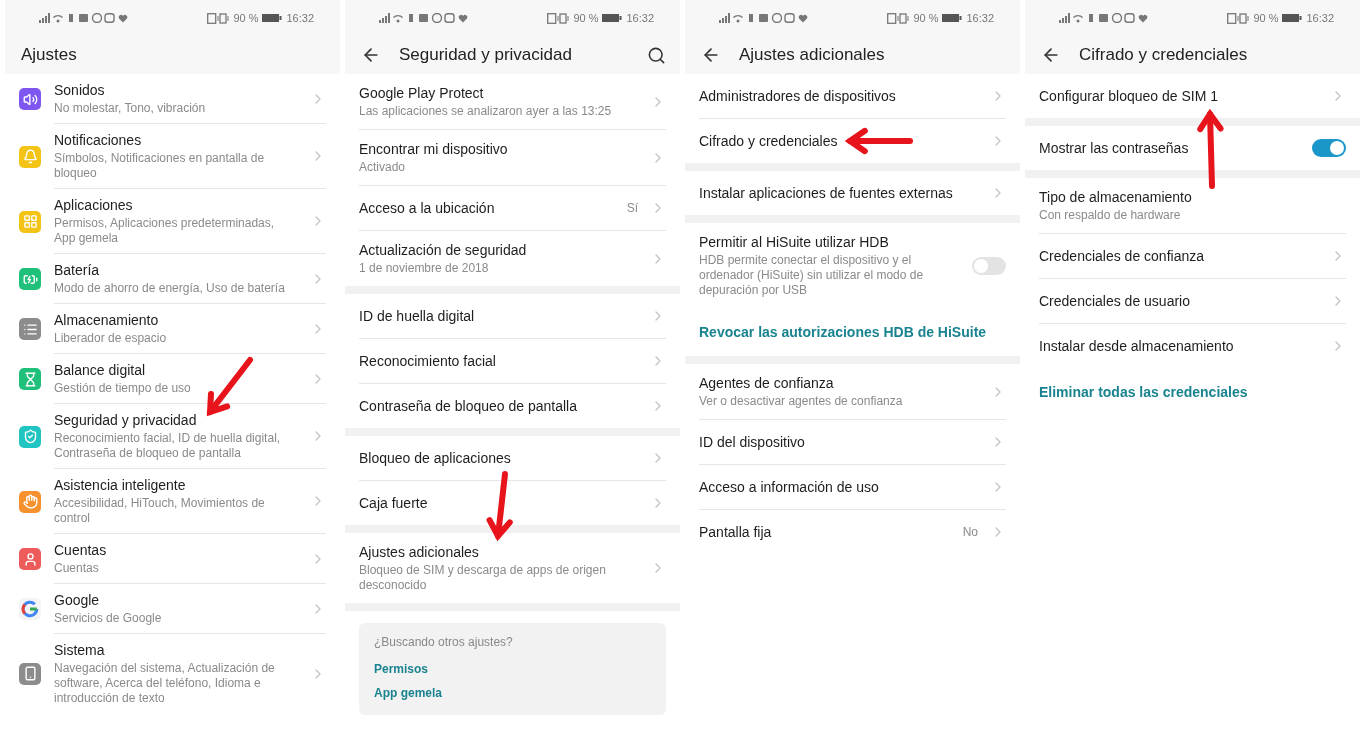  What do you see at coordinates (125, 420) in the screenshot?
I see `item-title: Seguridad y privacidad` at bounding box center [125, 420].